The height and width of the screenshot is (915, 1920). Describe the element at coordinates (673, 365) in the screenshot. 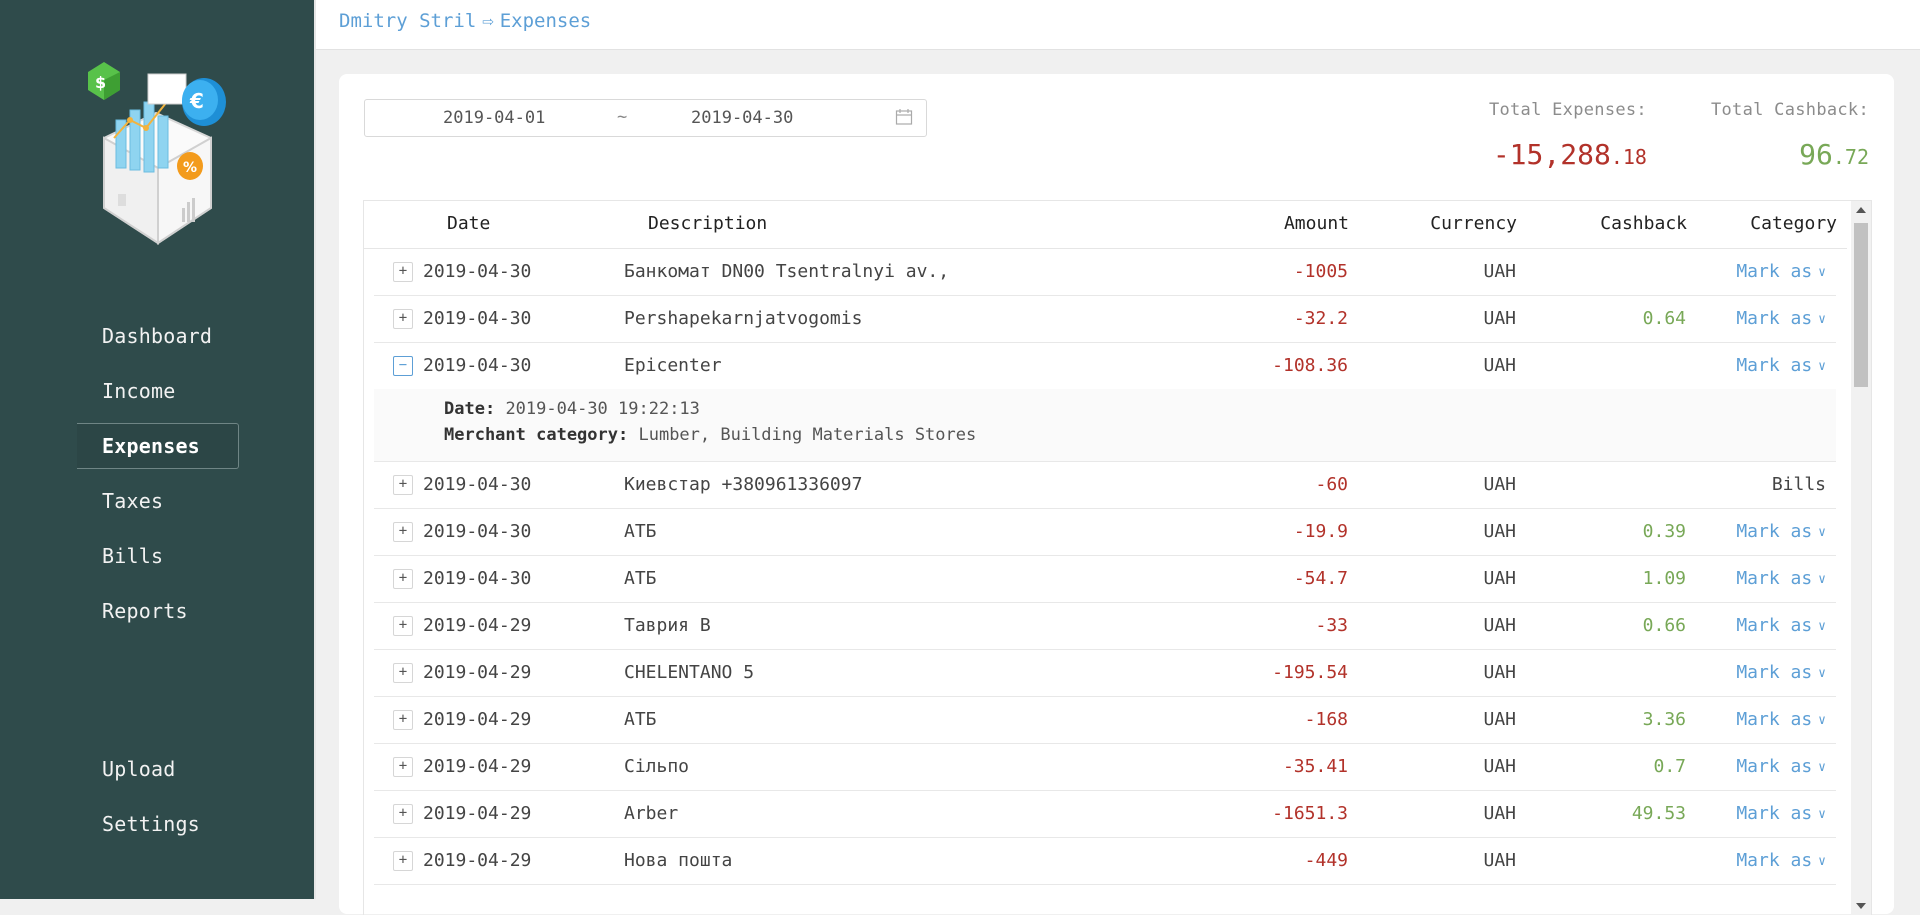

I see `row-description: Epicenter` at that location.